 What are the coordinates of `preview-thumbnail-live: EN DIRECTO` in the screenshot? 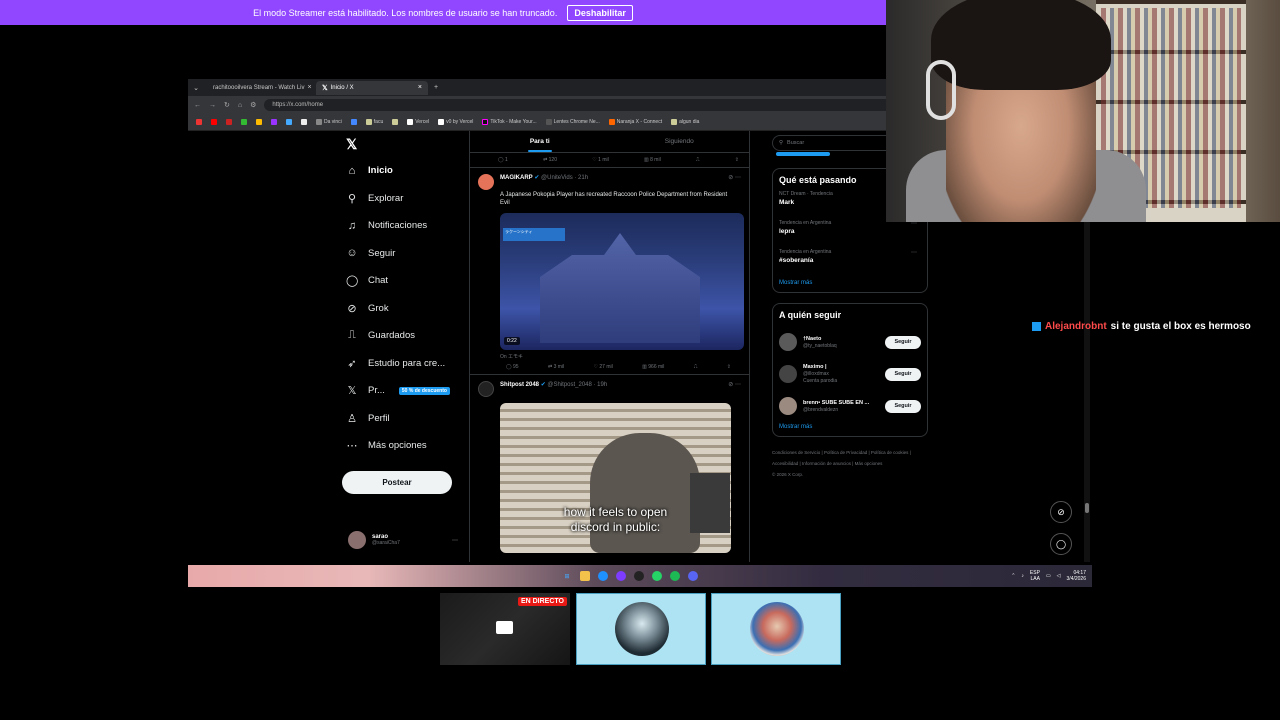 It's located at (505, 629).